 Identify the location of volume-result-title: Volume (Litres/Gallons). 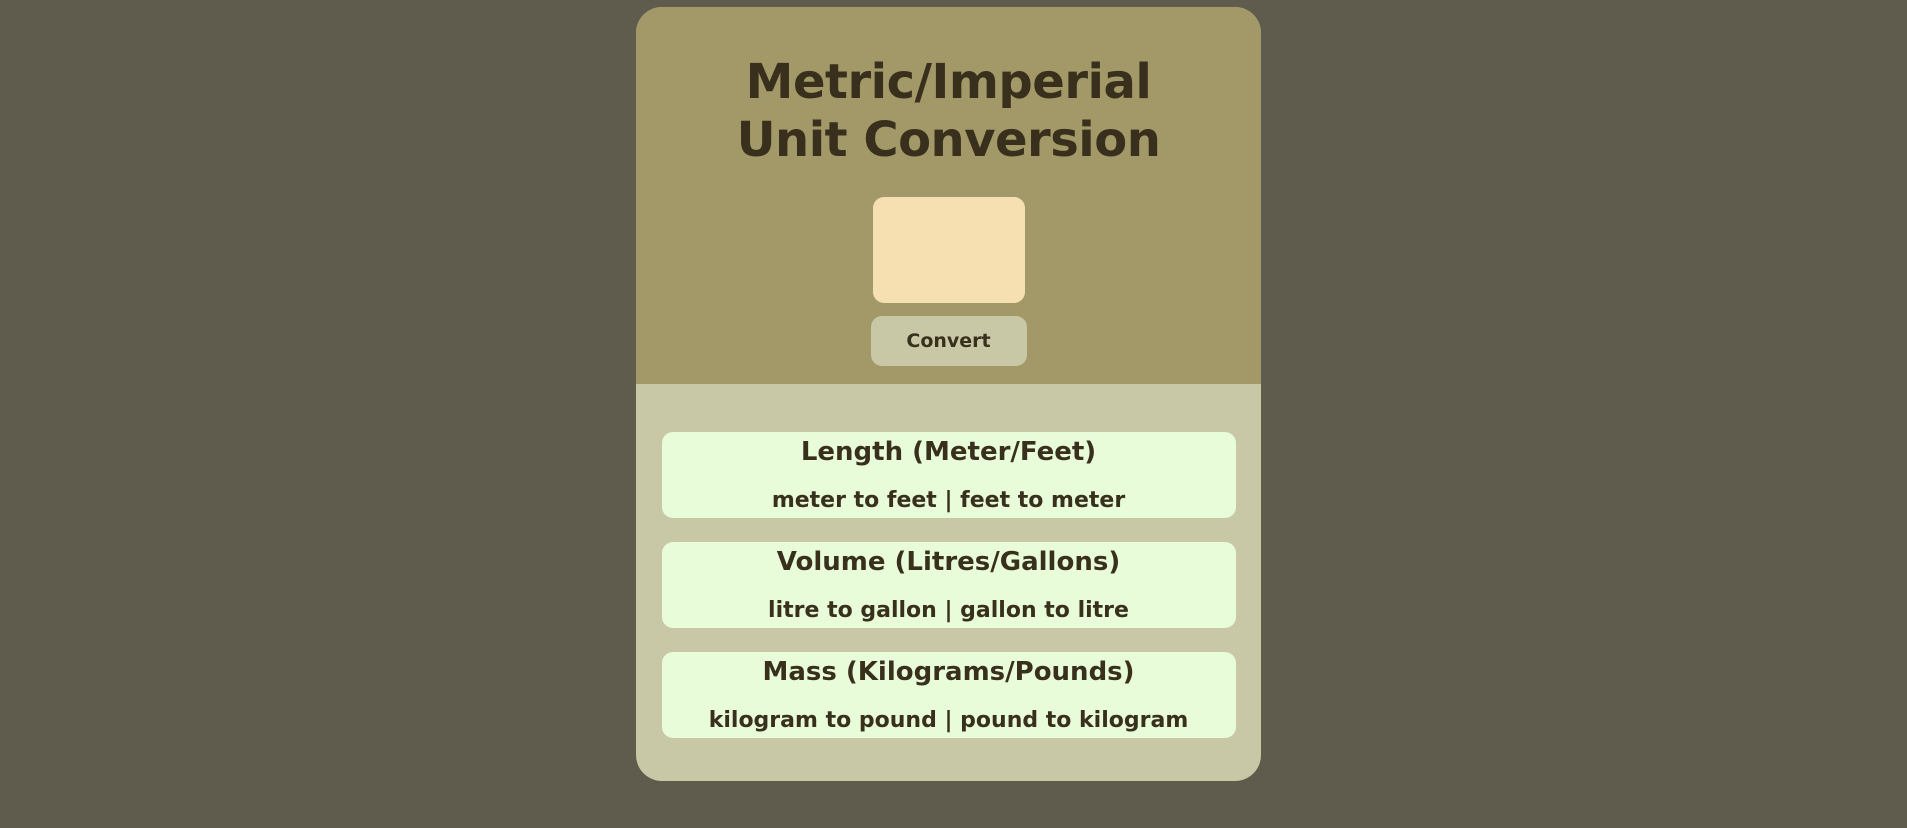
(948, 562).